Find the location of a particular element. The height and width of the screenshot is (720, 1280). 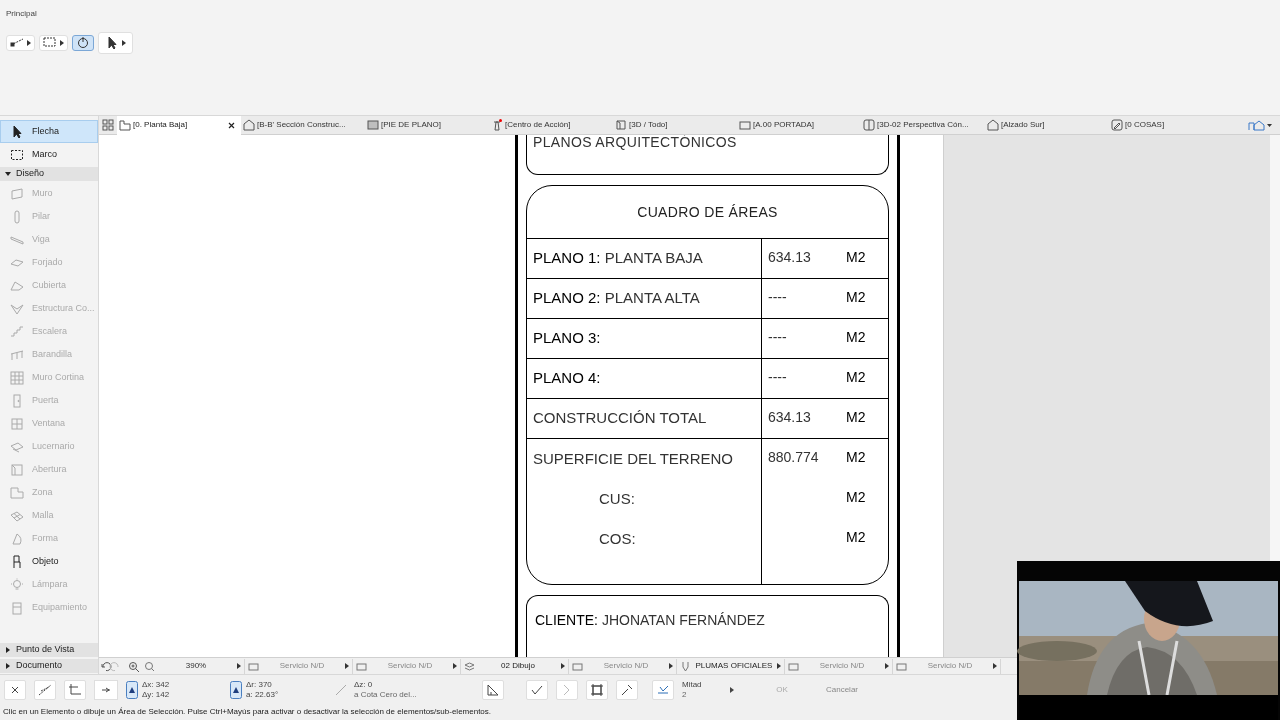

cancel-button: Cancelar is located at coordinates (842, 689).